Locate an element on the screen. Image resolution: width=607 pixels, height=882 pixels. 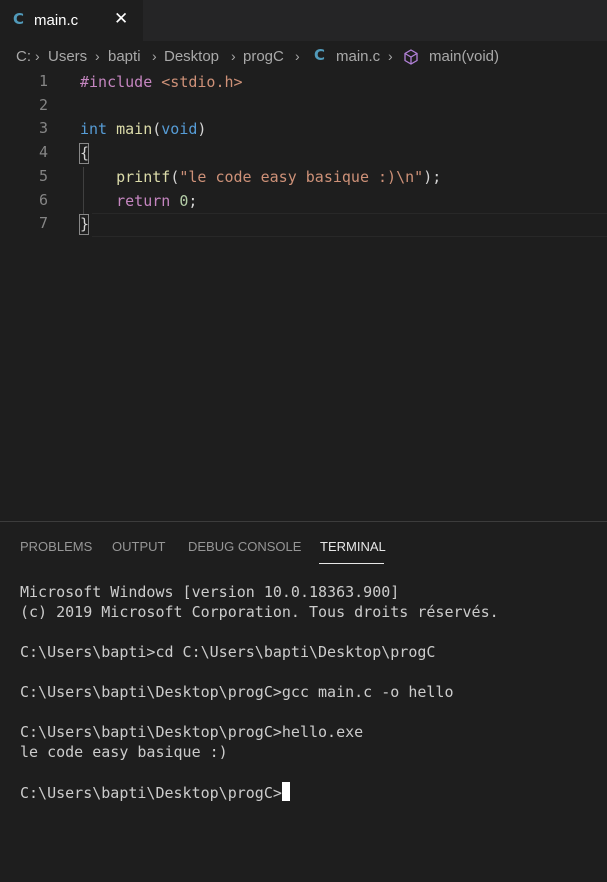
code-text: return 0; is located at coordinates (138, 201).